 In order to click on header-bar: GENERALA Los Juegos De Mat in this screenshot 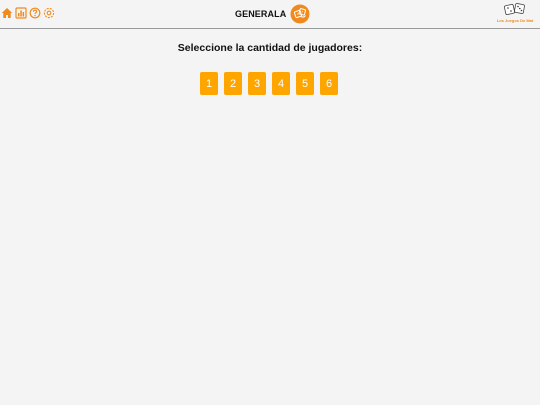, I will do `click(270, 14)`.